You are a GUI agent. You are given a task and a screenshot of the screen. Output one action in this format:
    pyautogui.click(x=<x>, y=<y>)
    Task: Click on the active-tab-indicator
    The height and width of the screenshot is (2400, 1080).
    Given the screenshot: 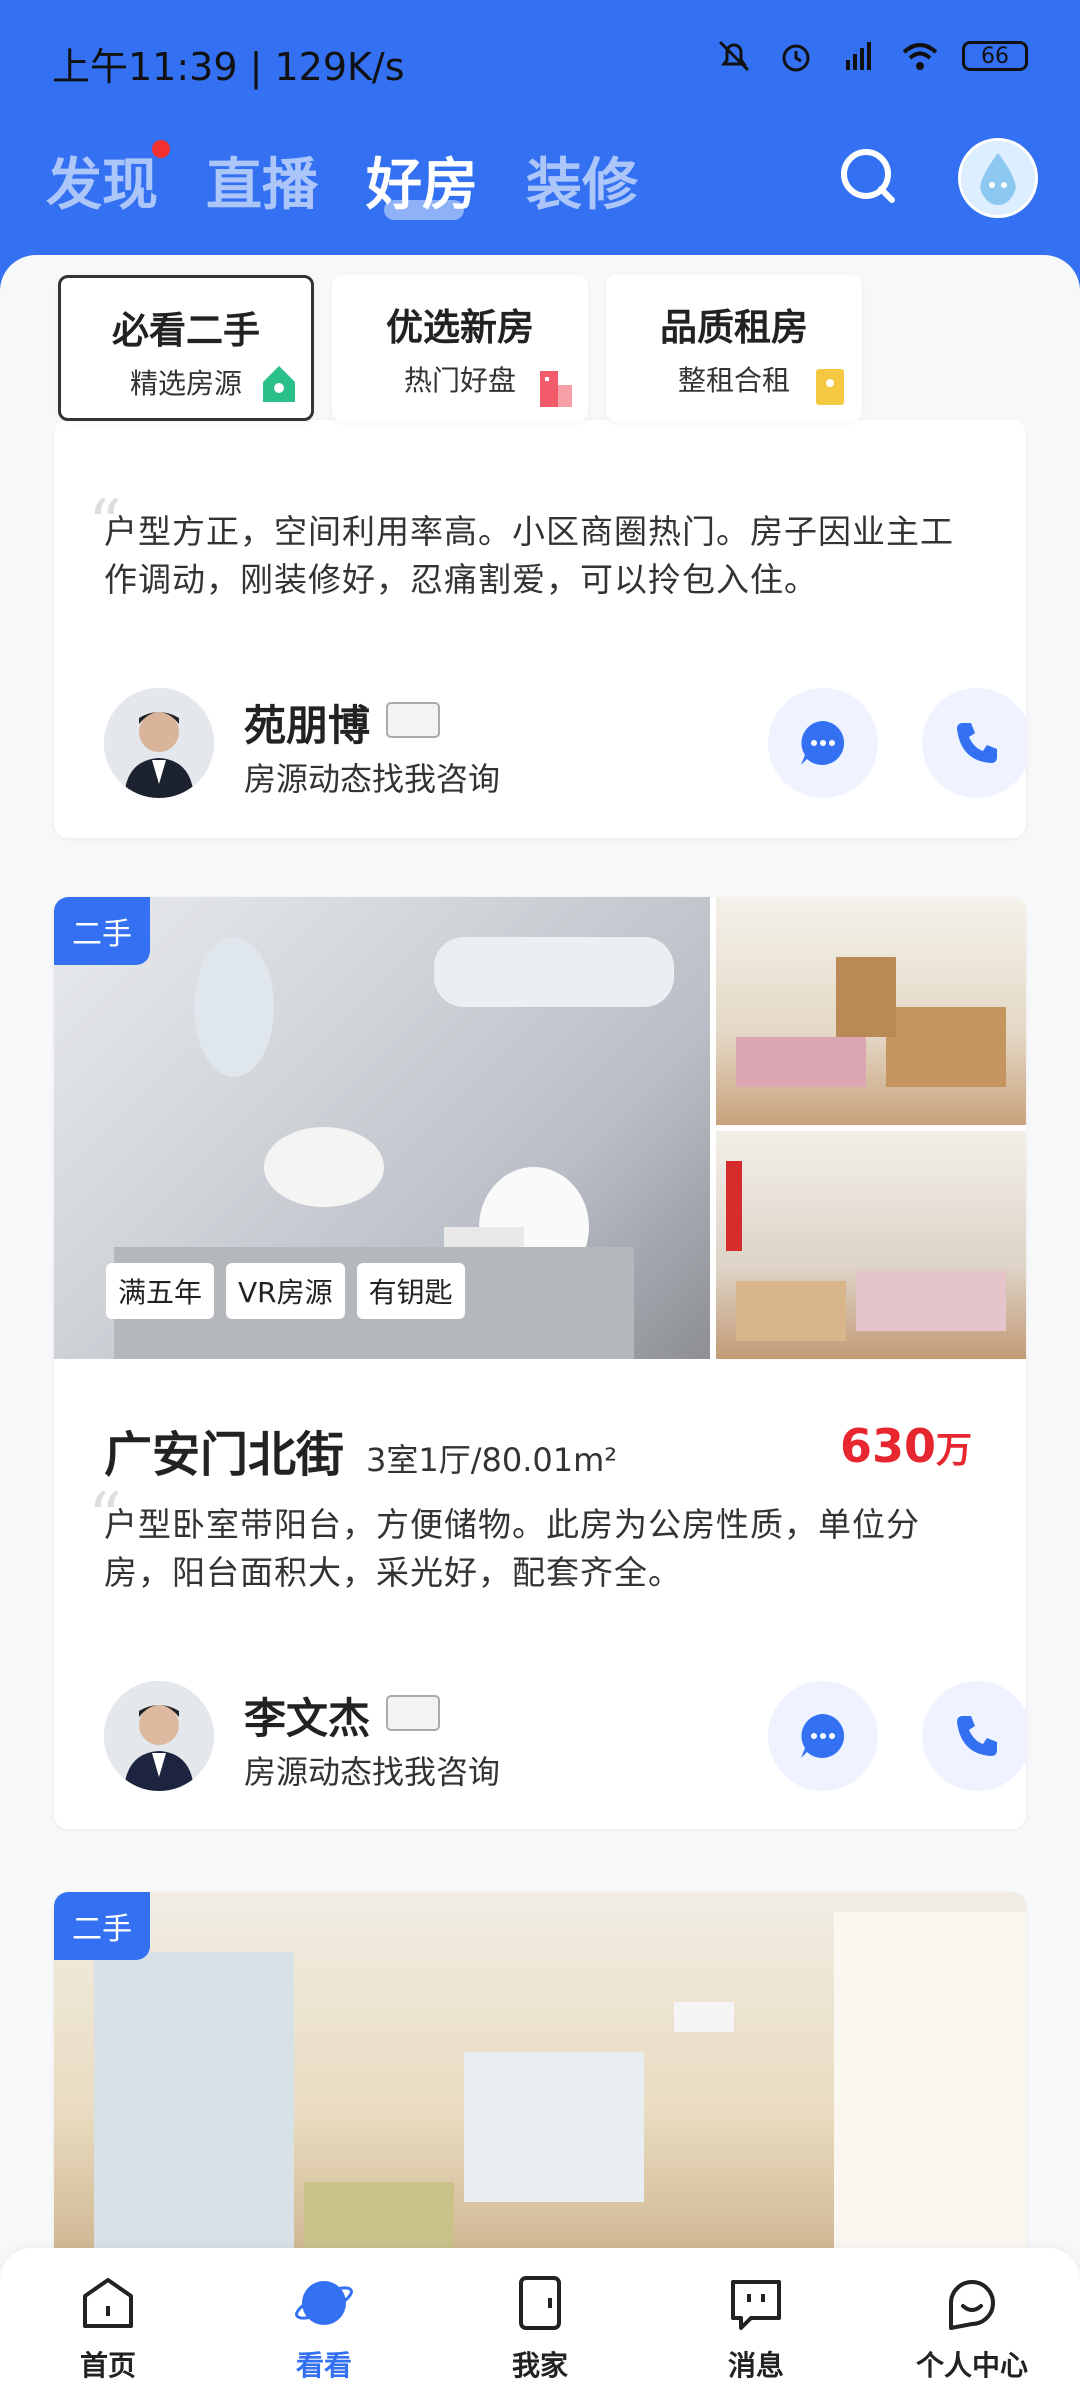 What is the action you would take?
    pyautogui.click(x=424, y=210)
    